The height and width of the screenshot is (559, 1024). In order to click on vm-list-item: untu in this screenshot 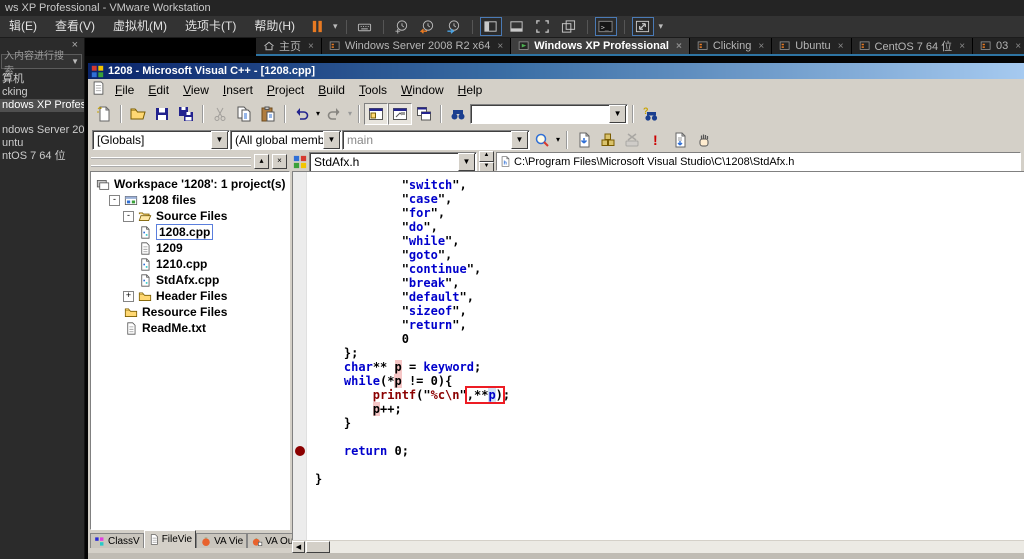, I will do `click(42, 143)`.